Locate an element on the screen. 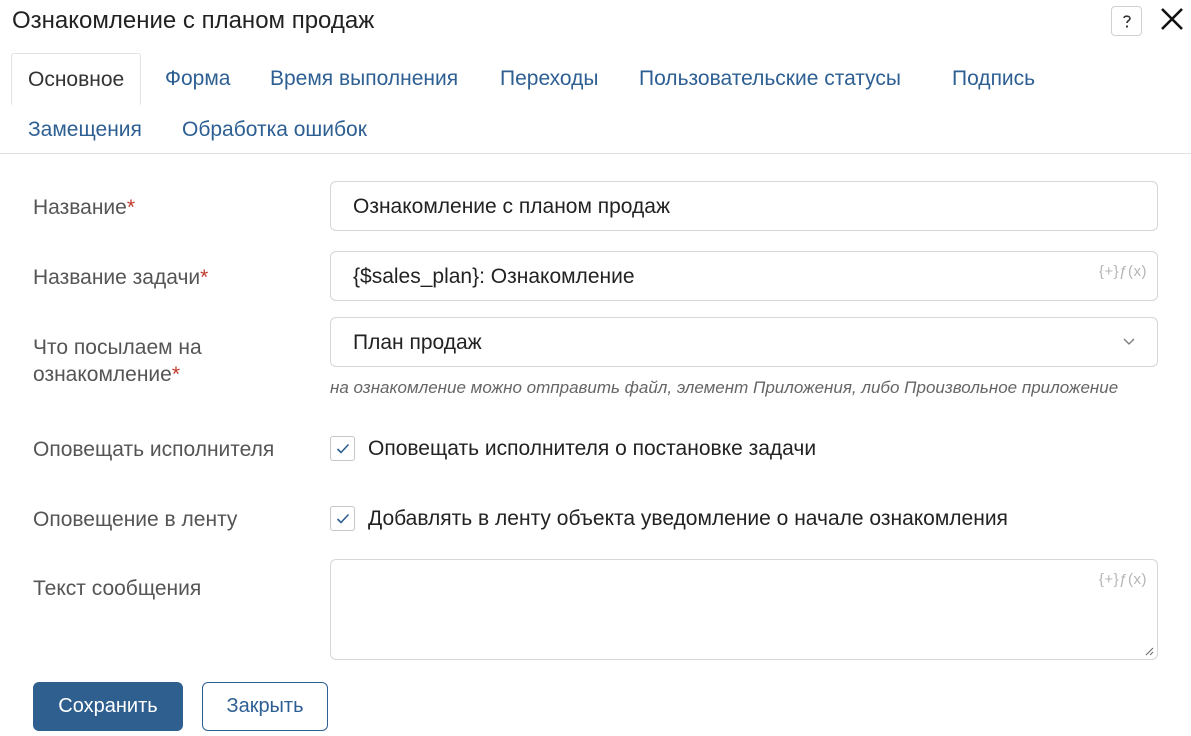 The image size is (1191, 736). tab-basic: Основное is located at coordinates (76, 79).